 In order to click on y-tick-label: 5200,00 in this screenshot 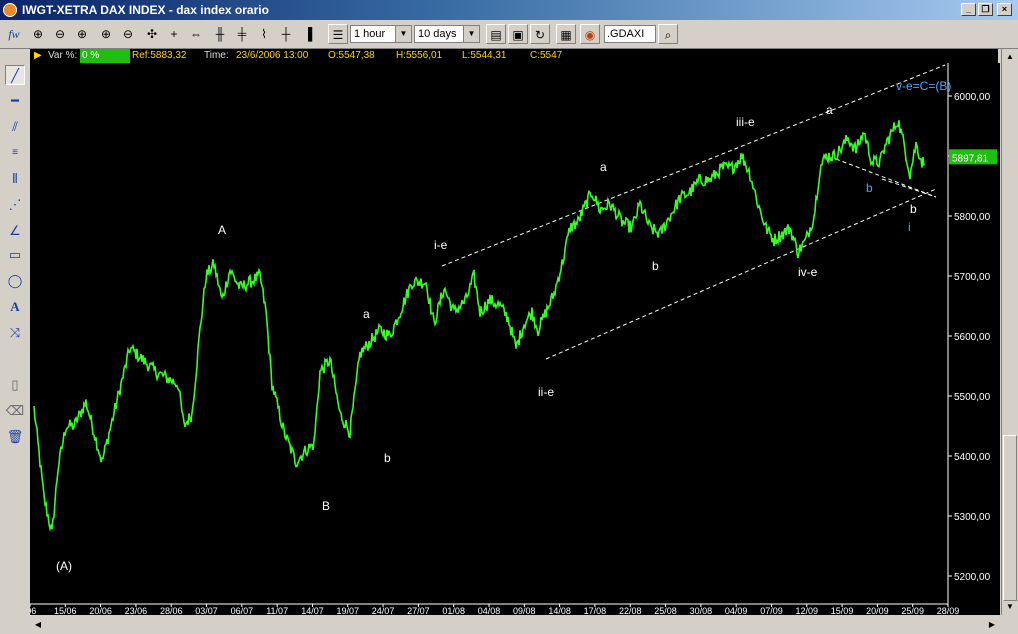, I will do `click(972, 577)`.